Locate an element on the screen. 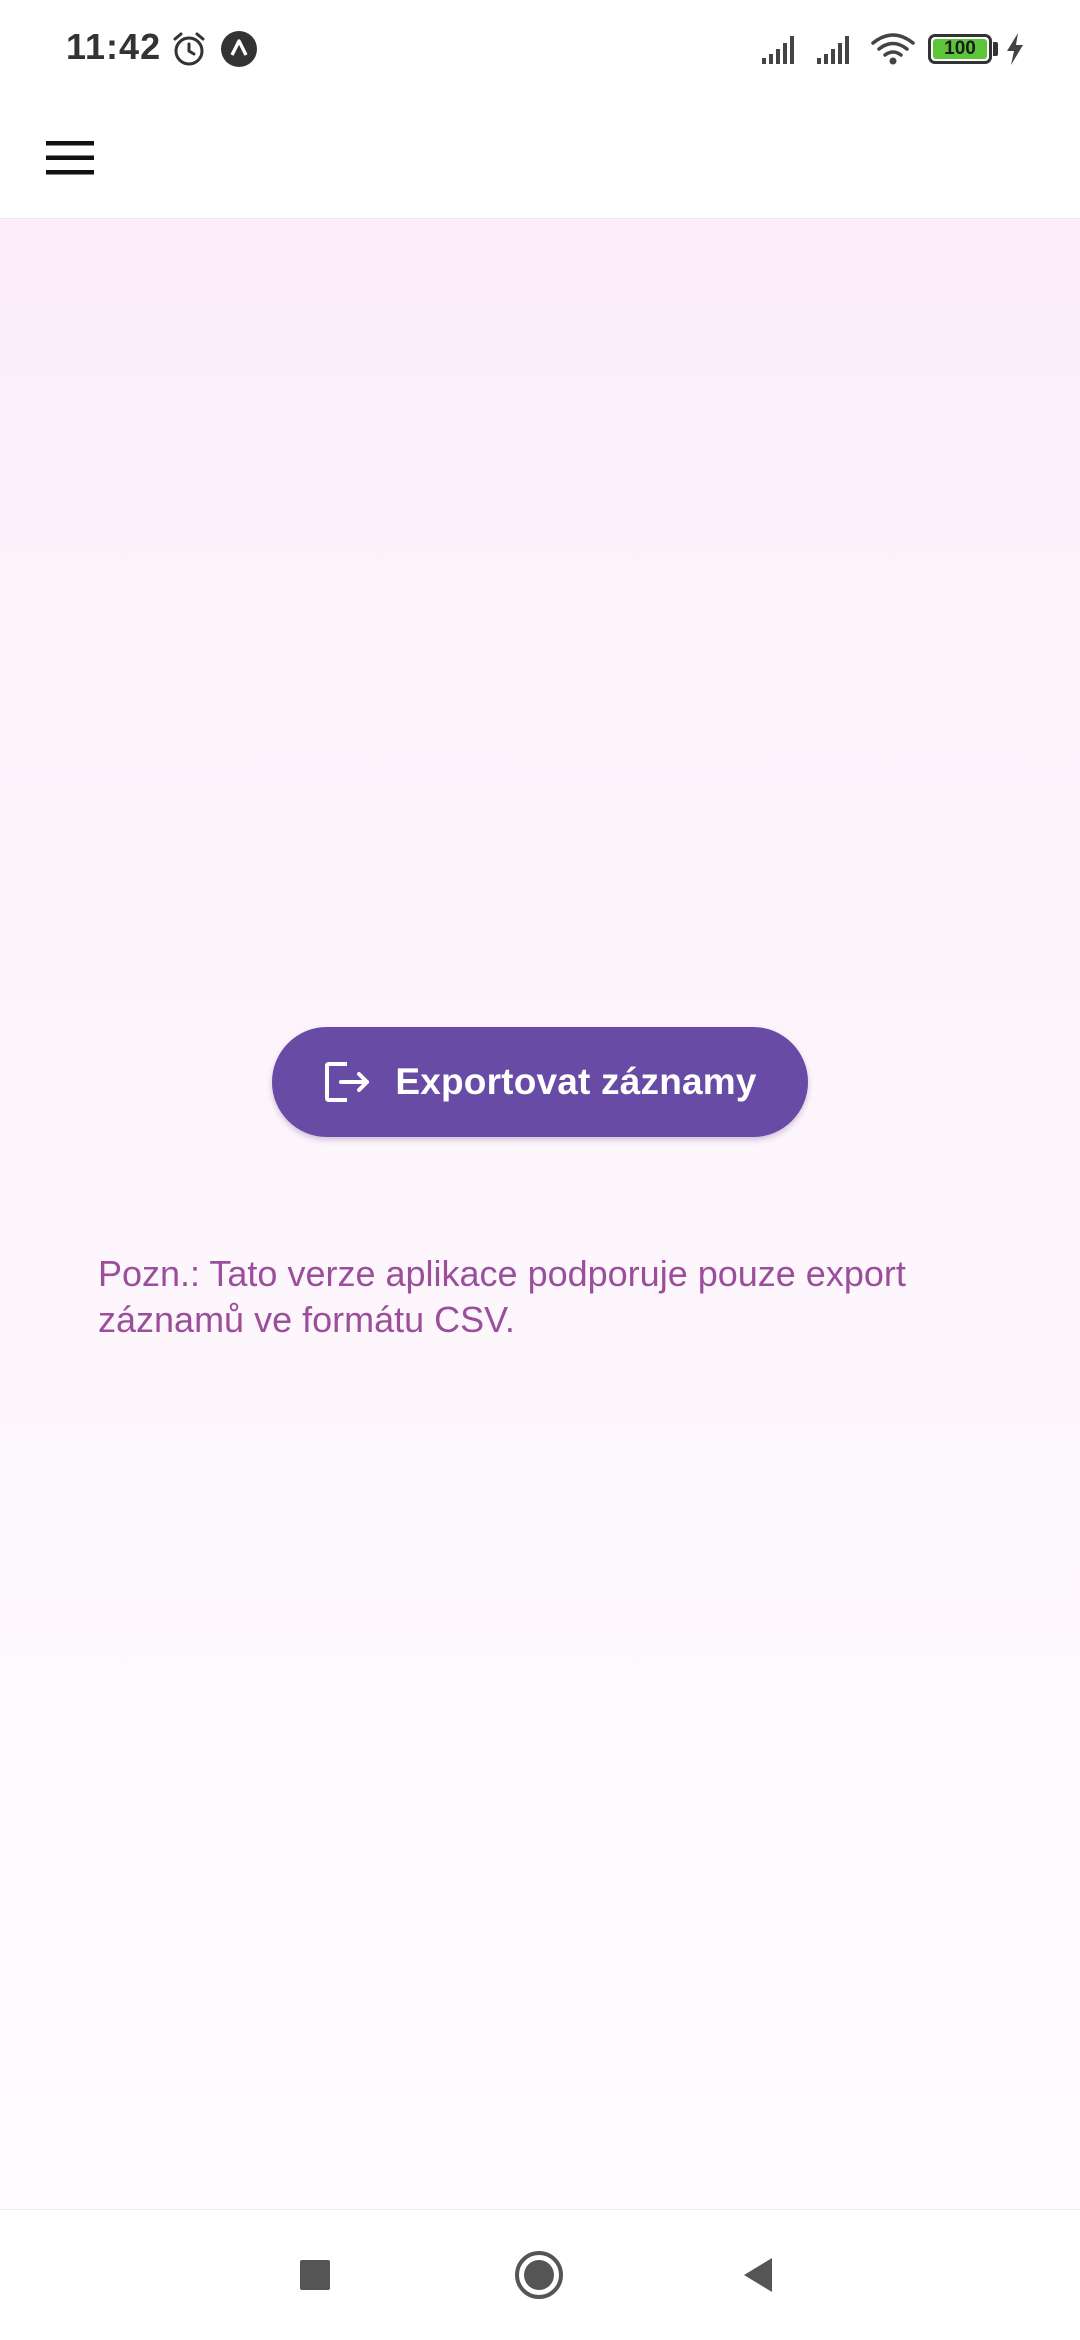 The width and height of the screenshot is (1080, 2340). battery-icon: 100 is located at coordinates (960, 49).